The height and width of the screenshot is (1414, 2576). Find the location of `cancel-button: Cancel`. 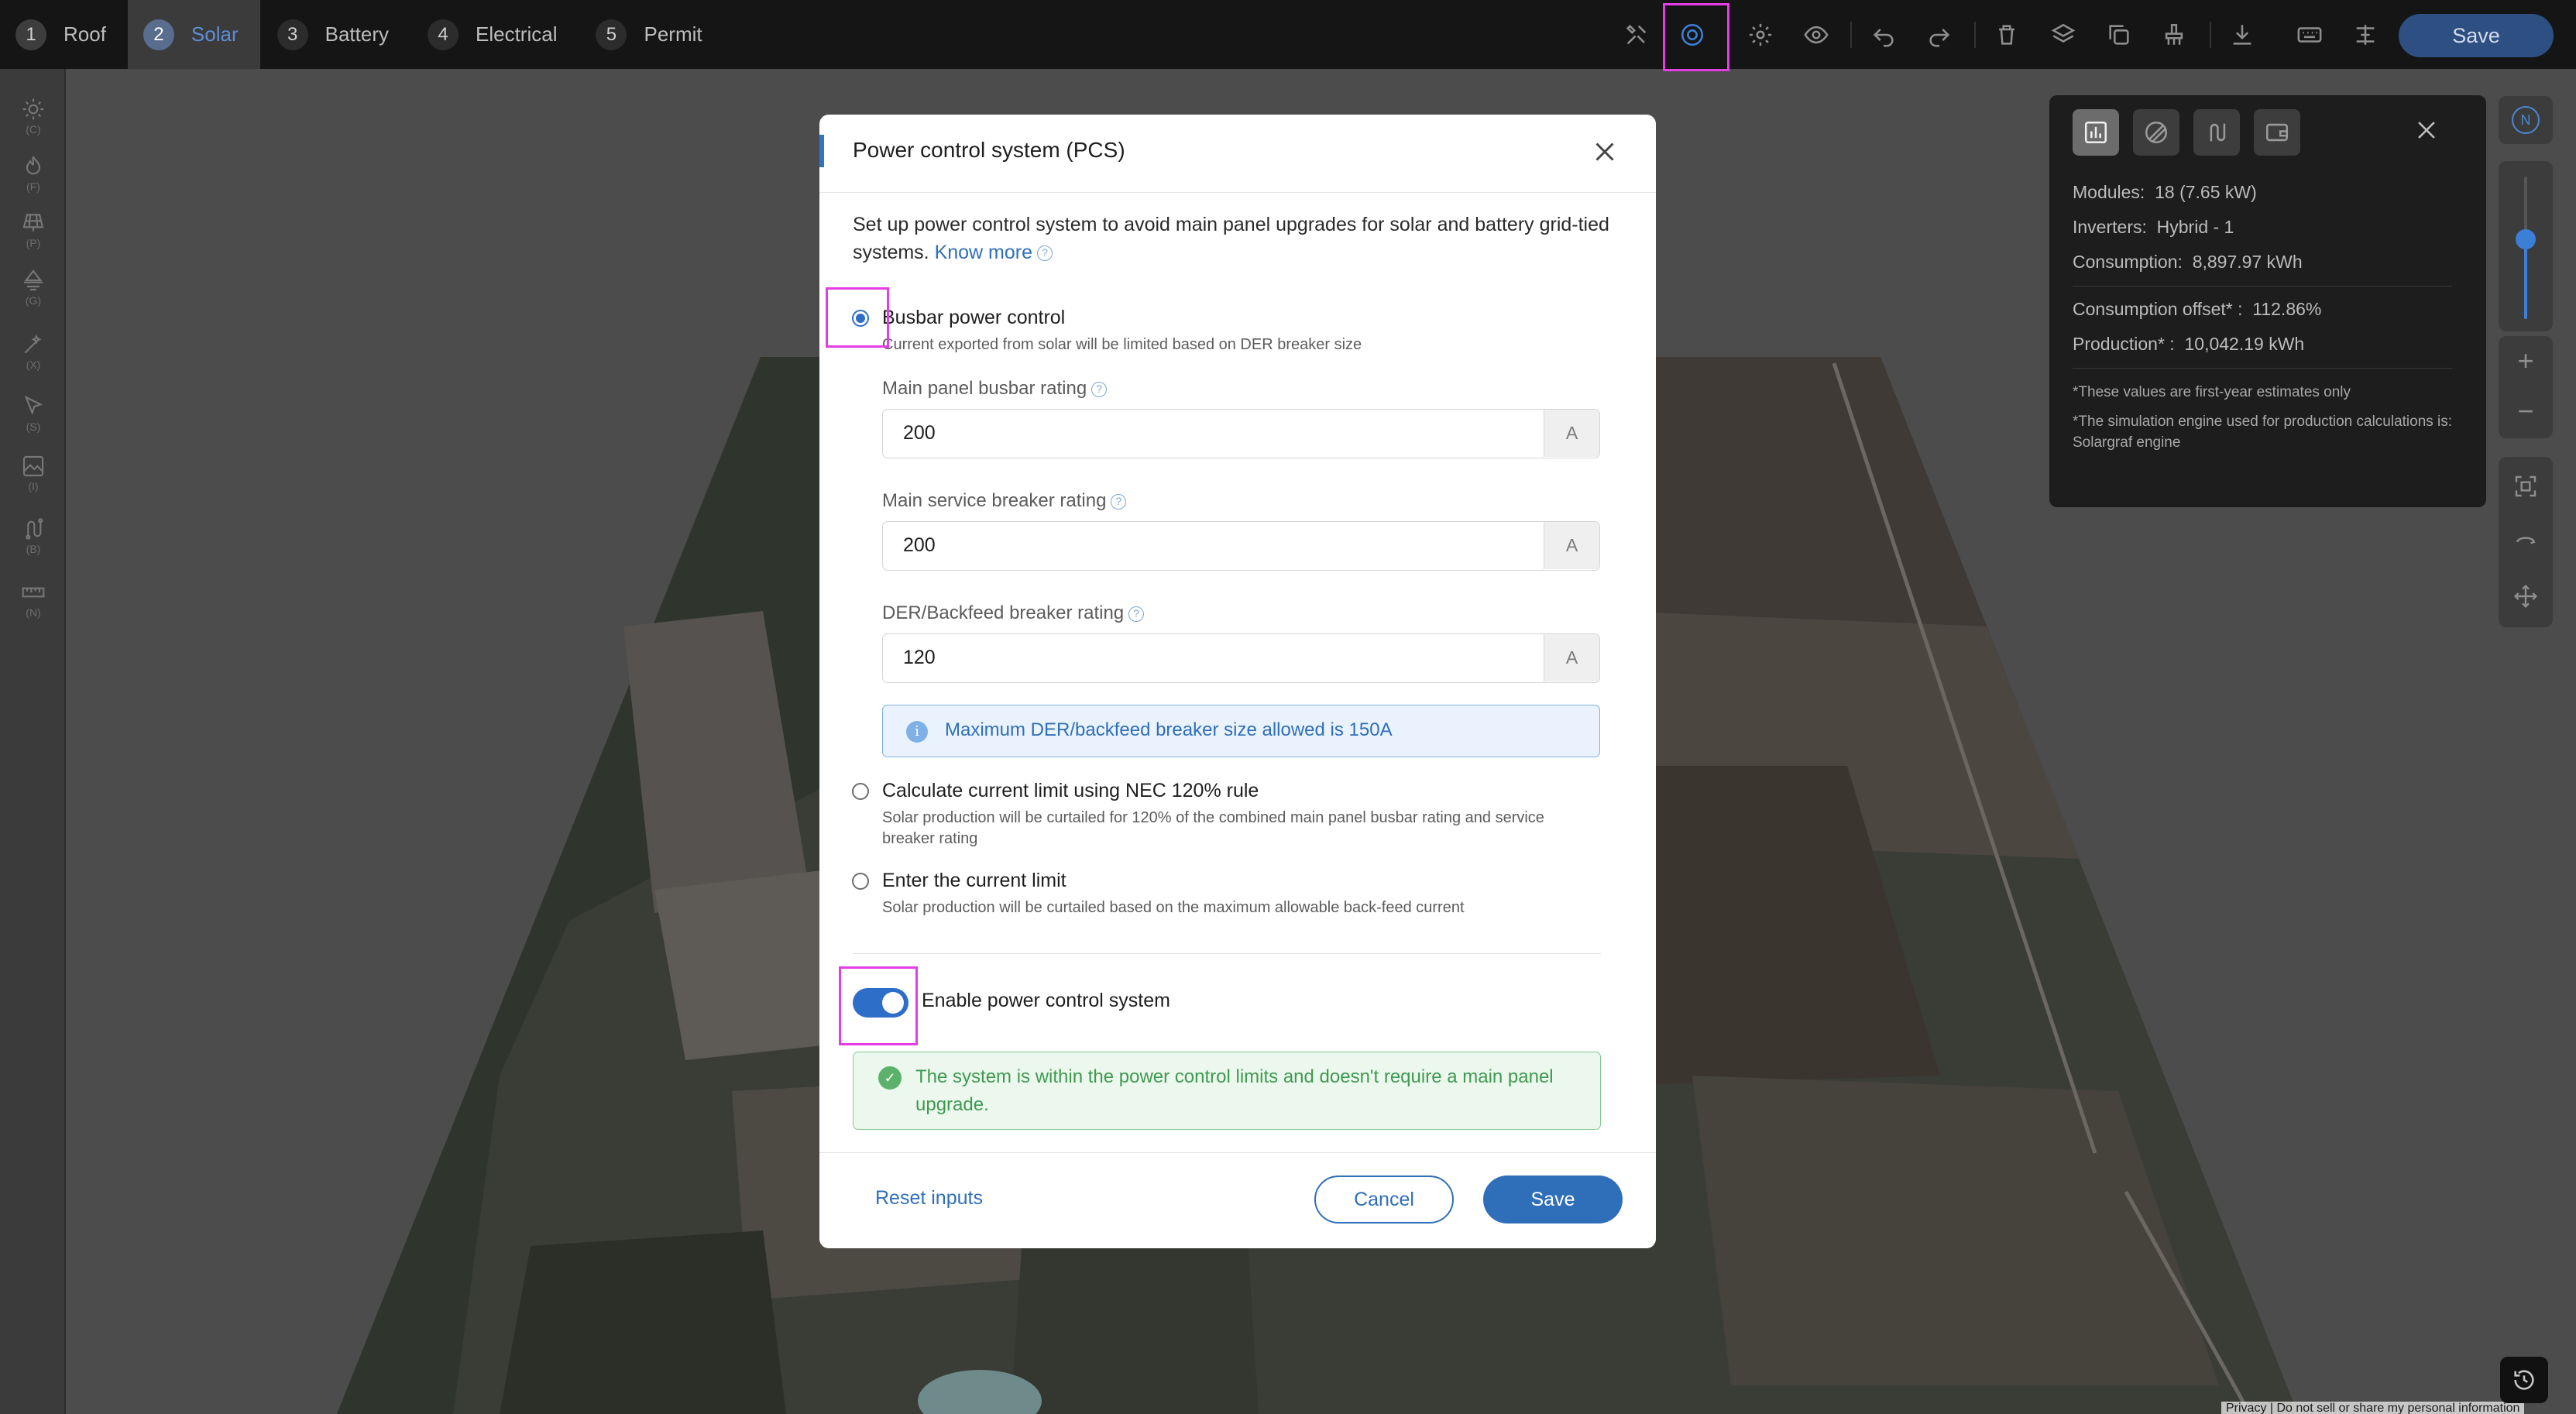

cancel-button: Cancel is located at coordinates (1384, 1200).